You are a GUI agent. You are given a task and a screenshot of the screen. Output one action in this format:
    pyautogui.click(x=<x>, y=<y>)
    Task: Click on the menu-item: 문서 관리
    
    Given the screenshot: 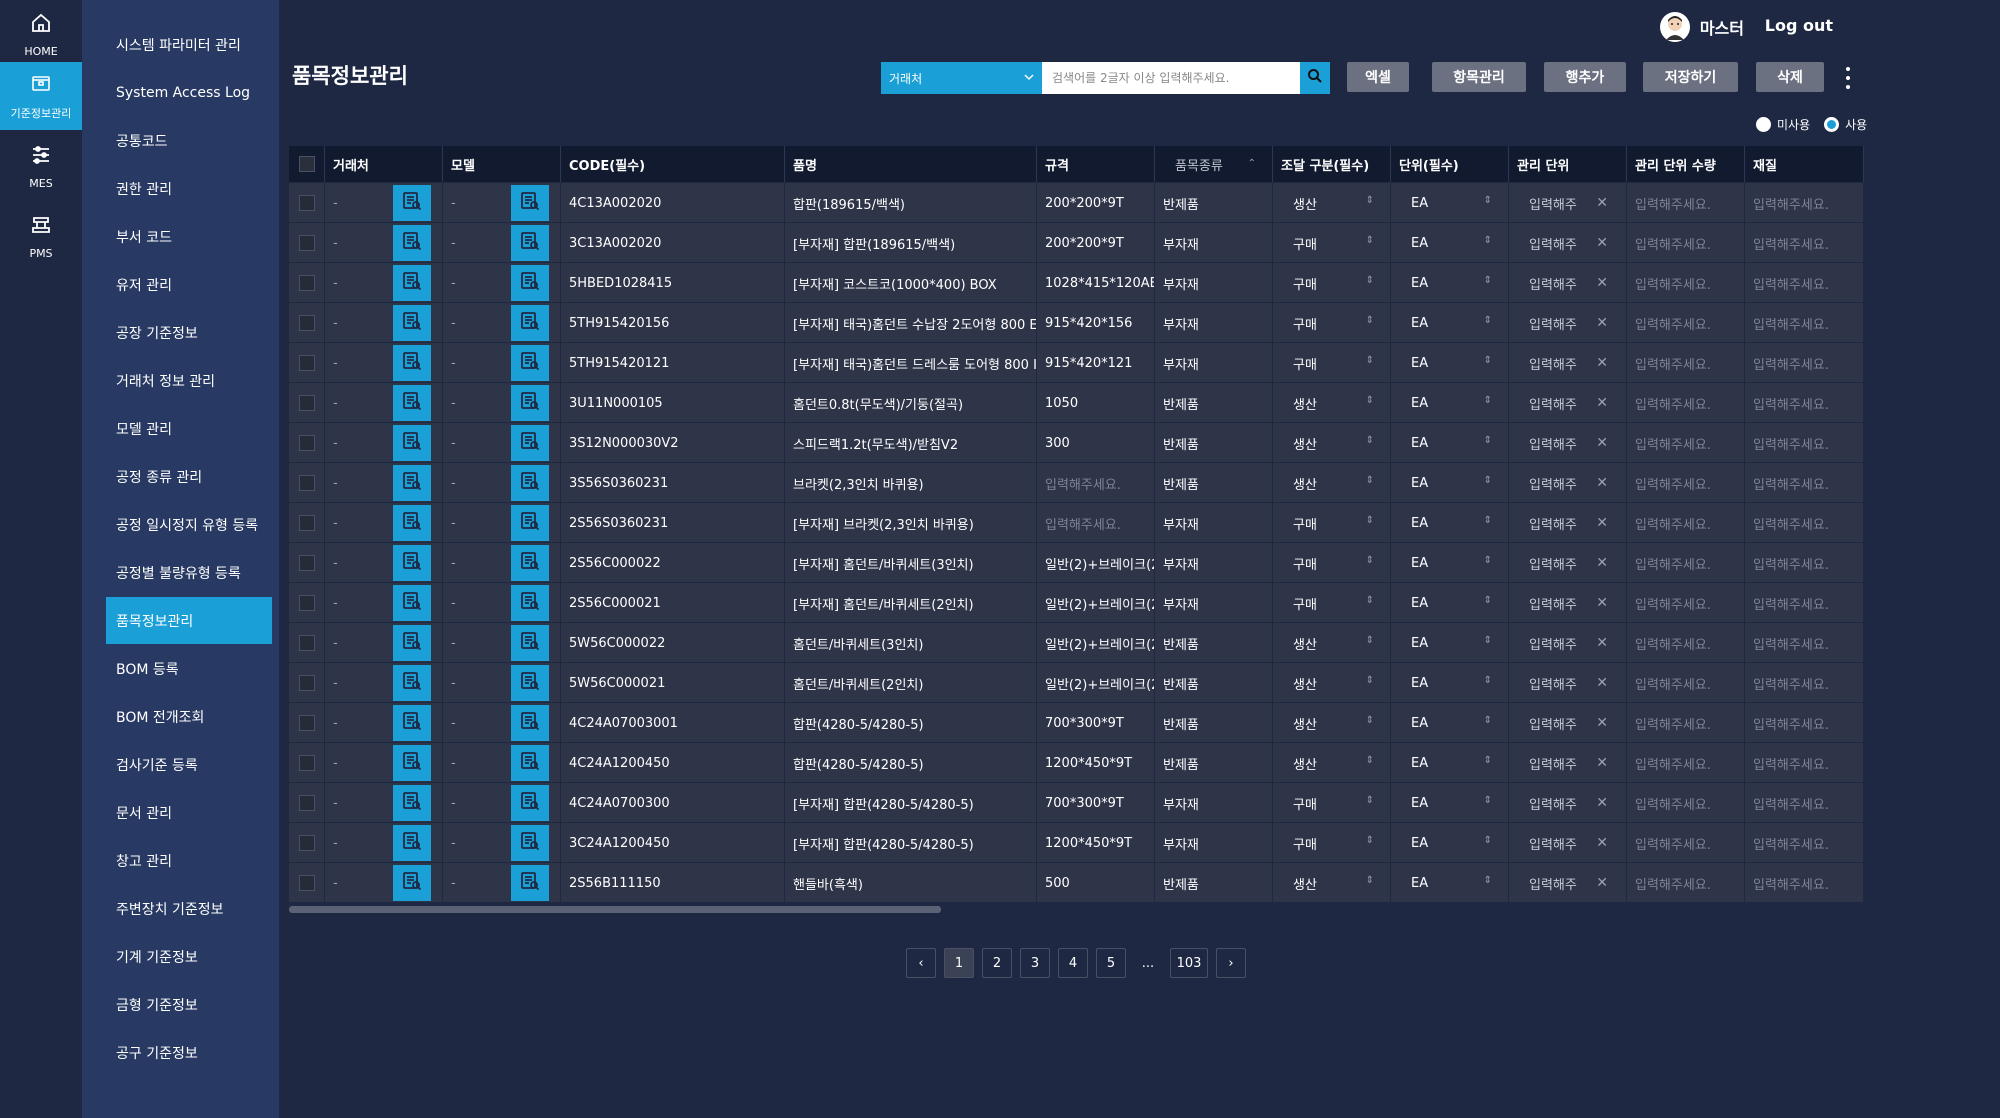 What is the action you would take?
    pyautogui.click(x=189, y=812)
    